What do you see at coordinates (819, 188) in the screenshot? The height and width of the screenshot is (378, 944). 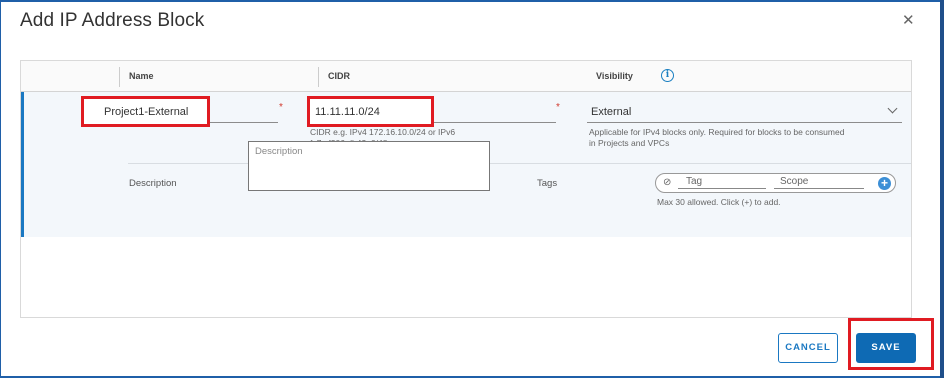 I see `scope-underline` at bounding box center [819, 188].